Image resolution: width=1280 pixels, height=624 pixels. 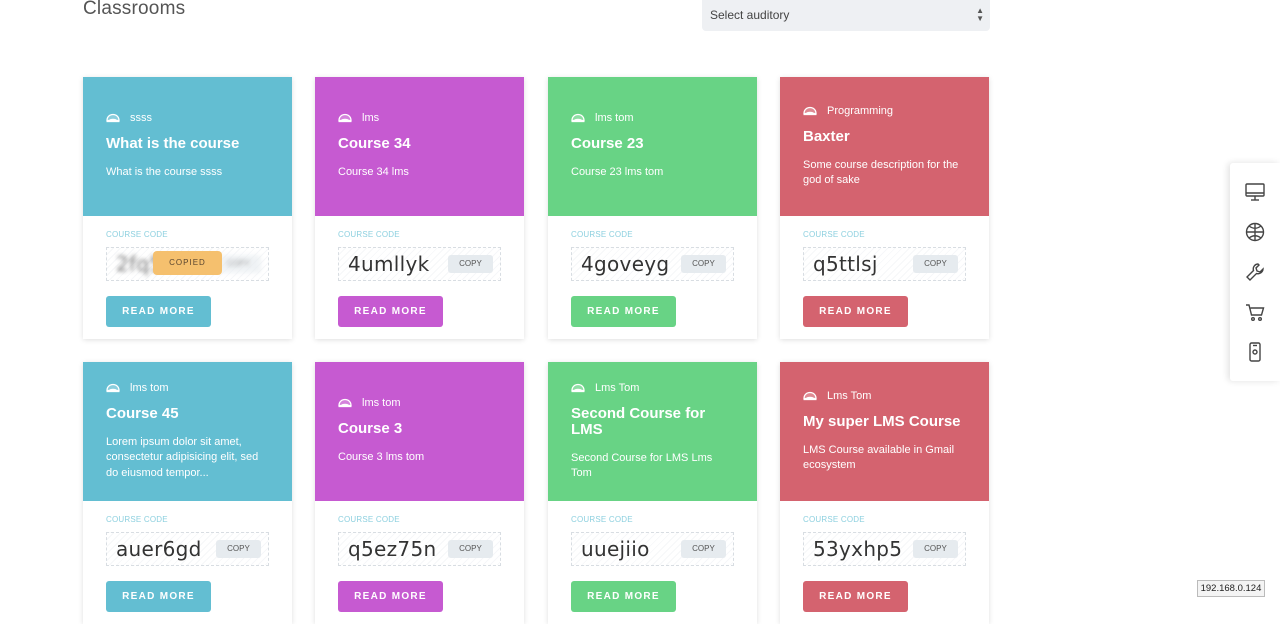 I want to click on course-code-value: 4umllyk, so click(x=389, y=264).